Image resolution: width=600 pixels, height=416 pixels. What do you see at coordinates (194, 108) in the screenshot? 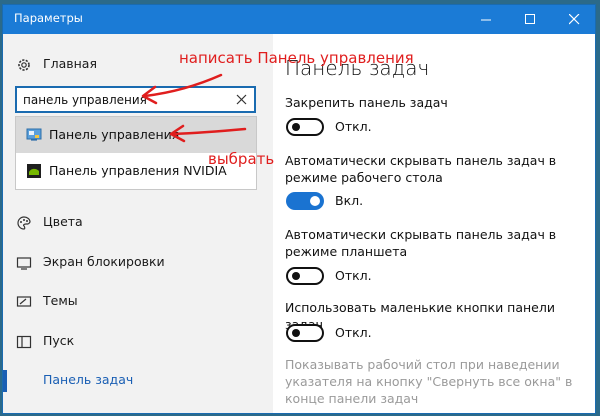
I see `annotation-arrows` at bounding box center [194, 108].